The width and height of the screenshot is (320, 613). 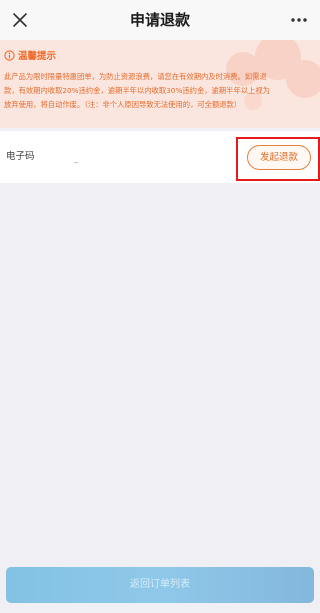 I want to click on voucher-code-value: _, so click(x=76, y=159).